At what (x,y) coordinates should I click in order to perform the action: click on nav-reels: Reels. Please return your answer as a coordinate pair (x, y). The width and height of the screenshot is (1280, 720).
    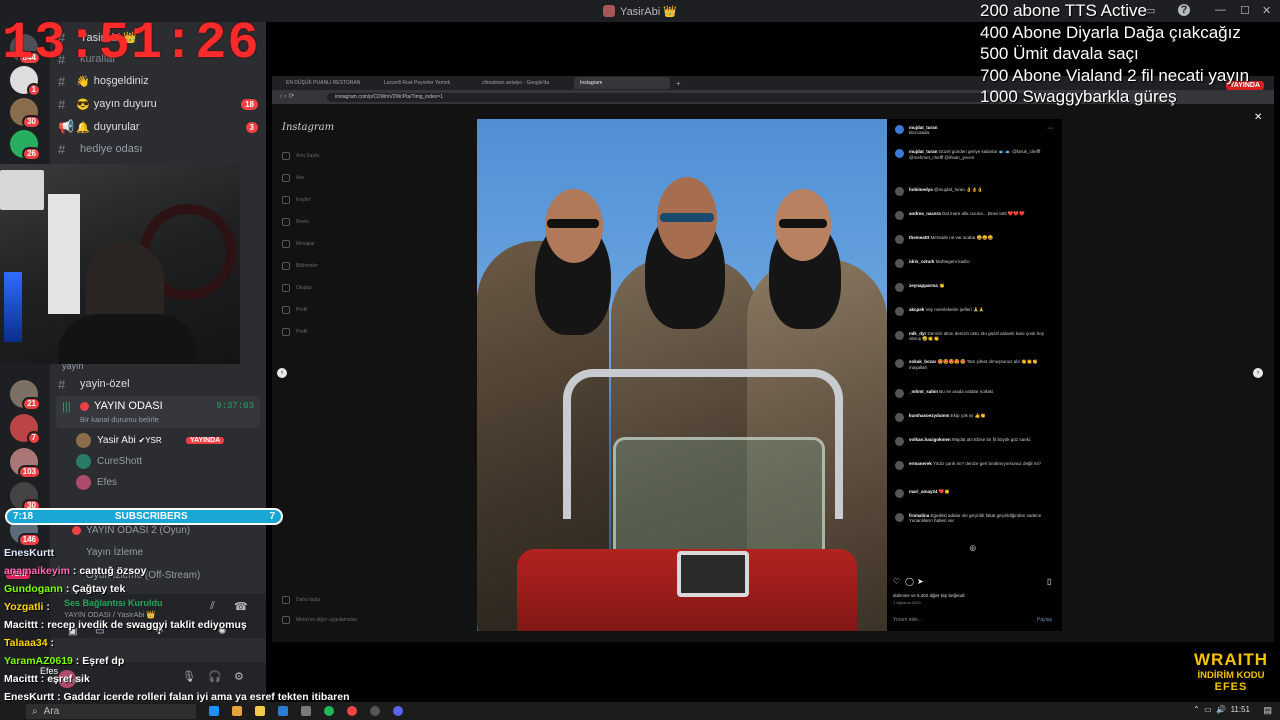
    Looking at the image, I should click on (295, 222).